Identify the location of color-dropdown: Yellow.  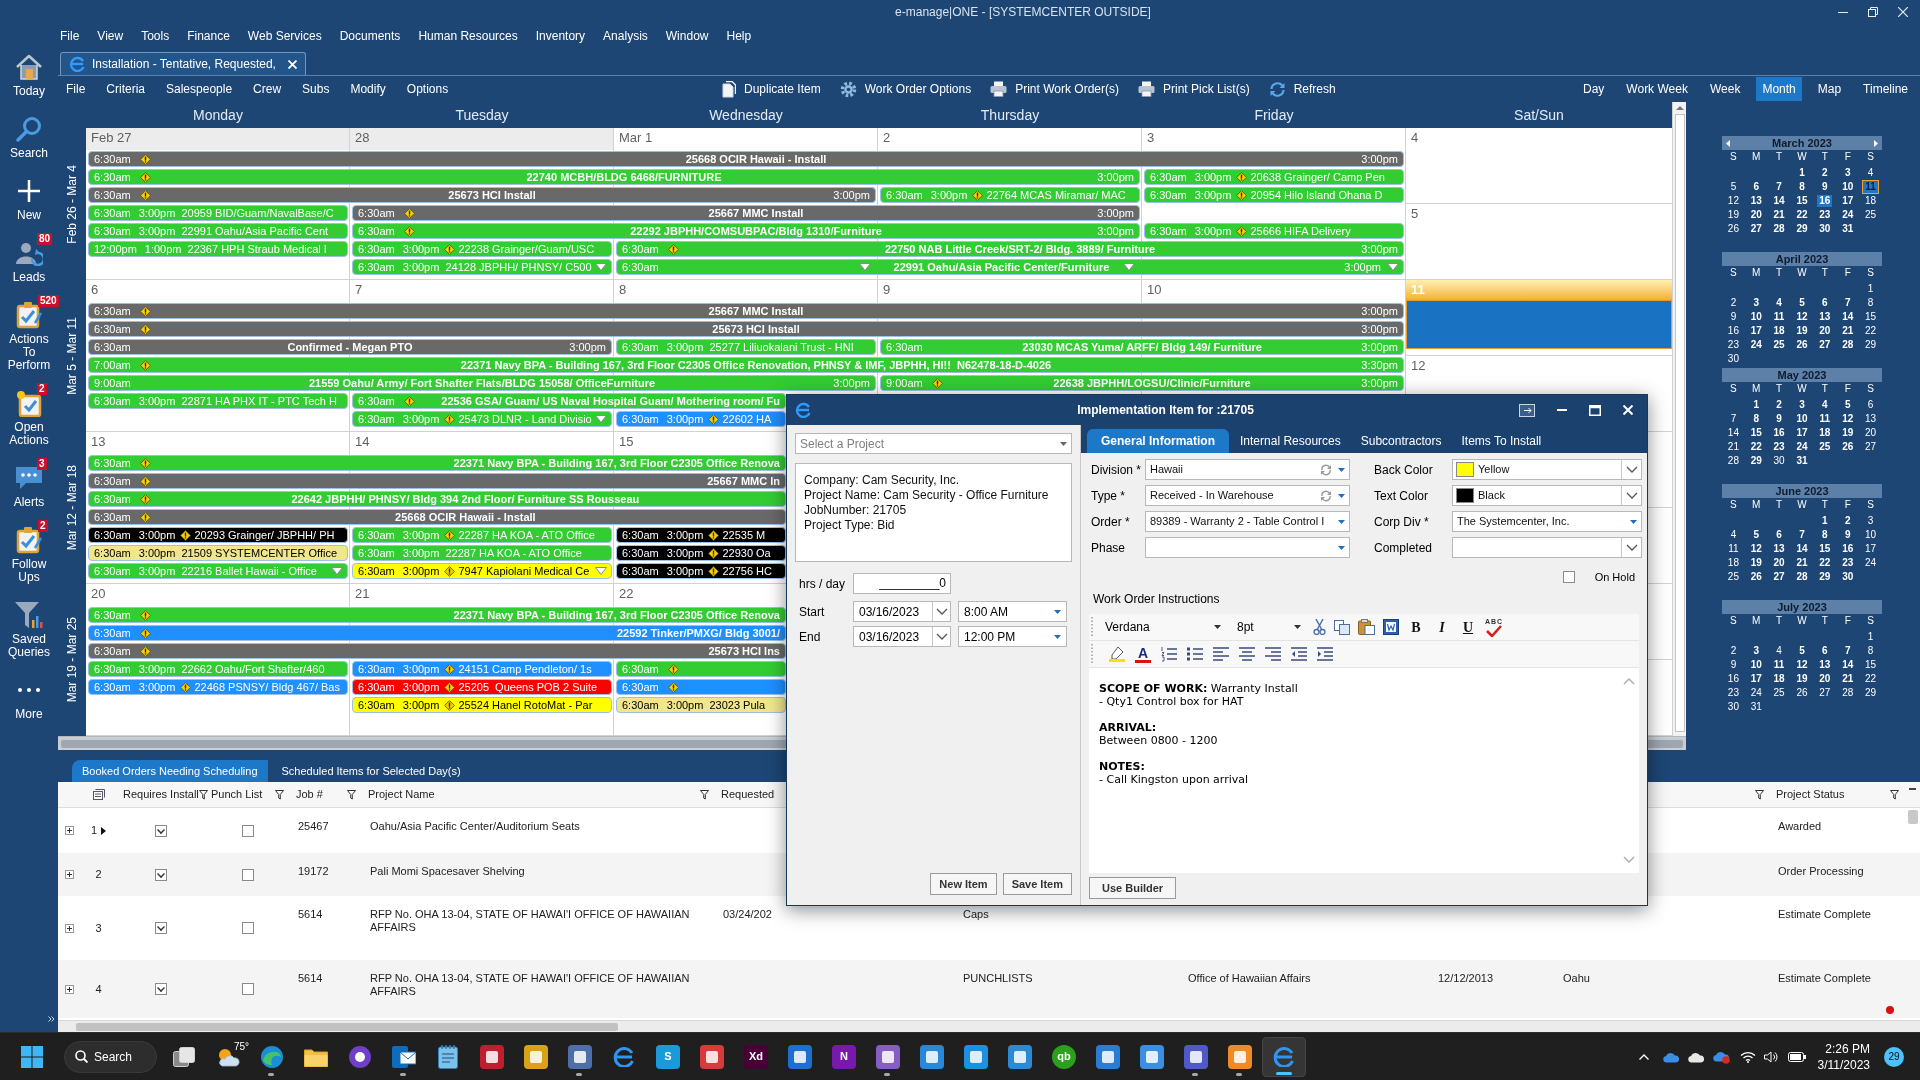
(1547, 469).